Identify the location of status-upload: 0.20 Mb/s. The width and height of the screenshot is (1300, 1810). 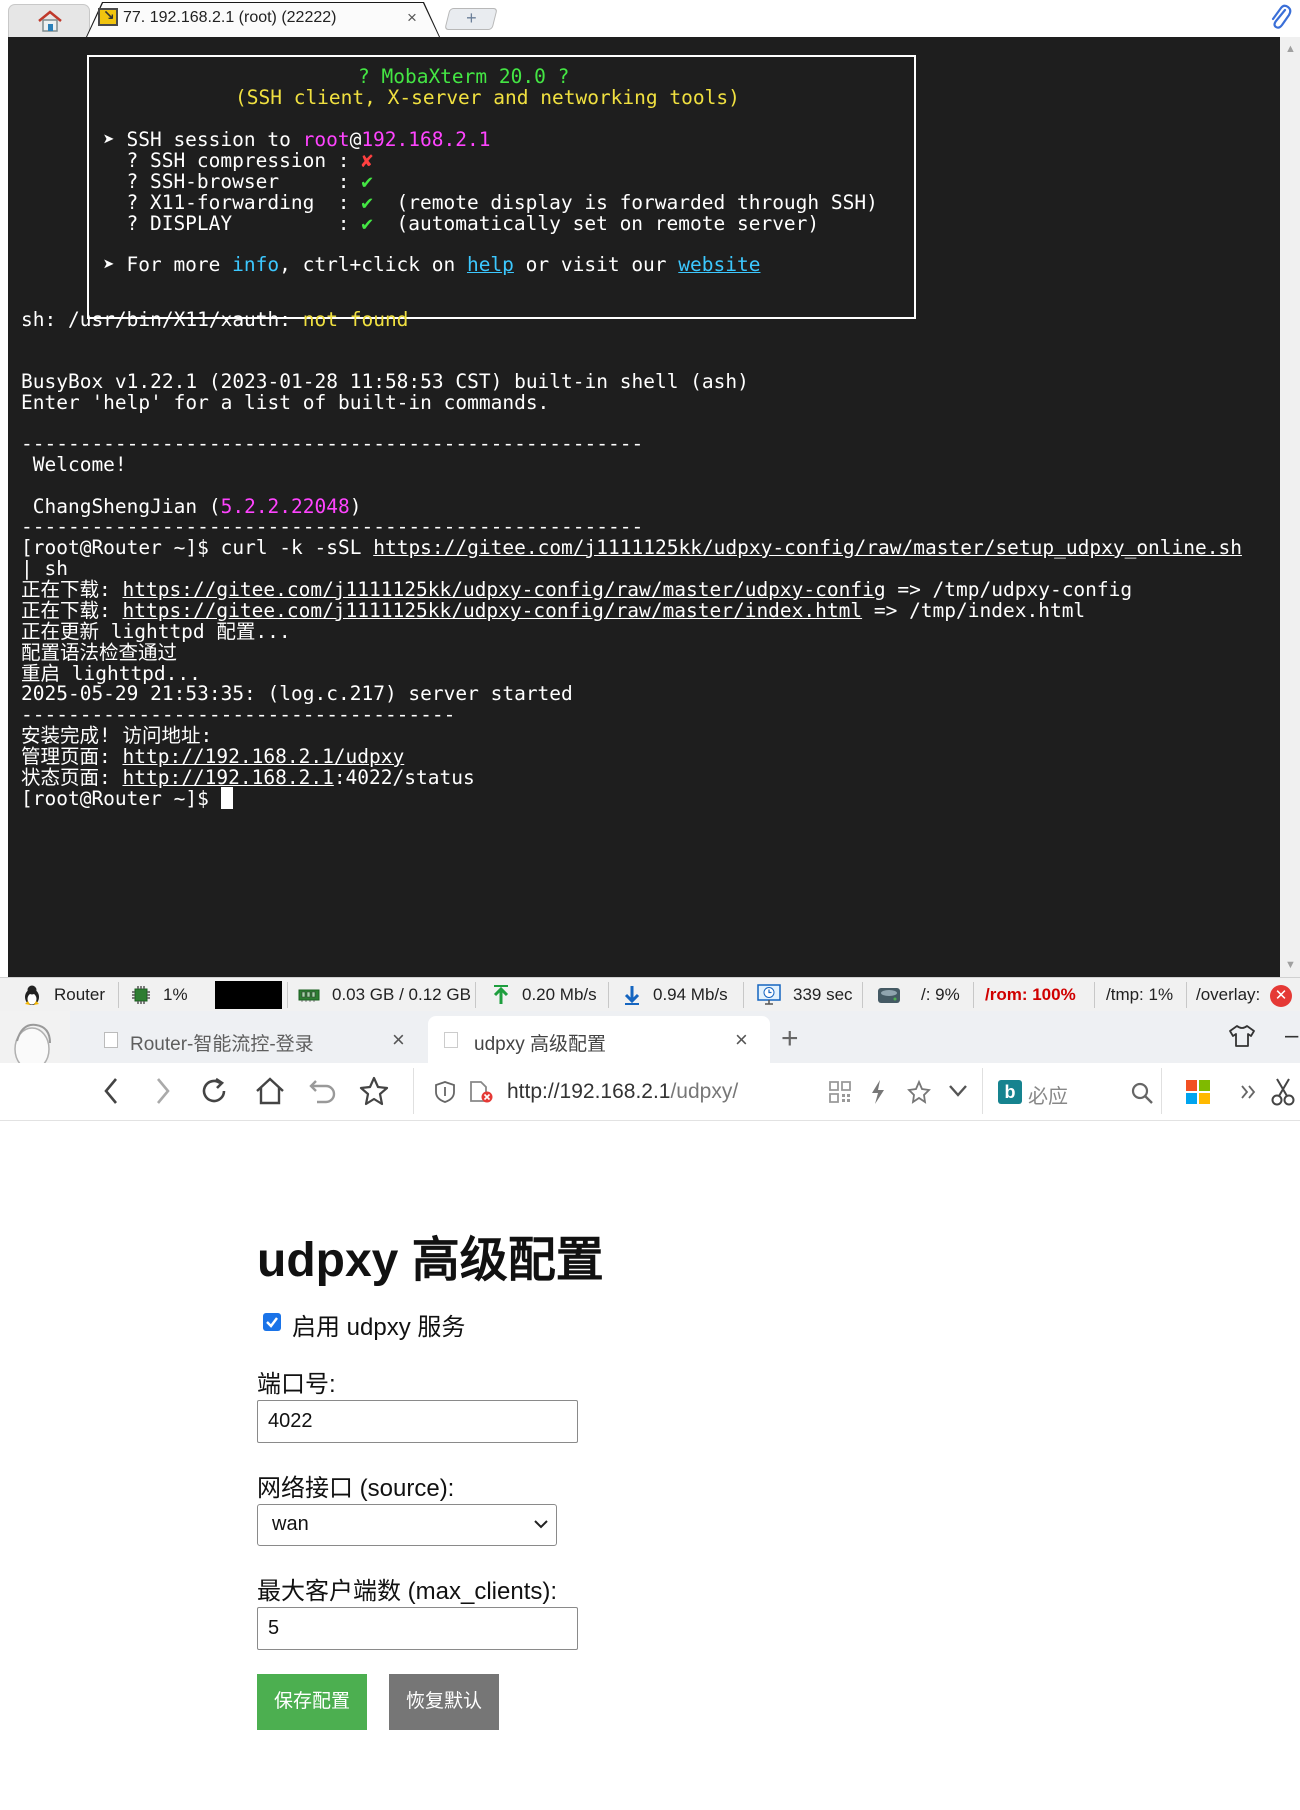
(544, 995).